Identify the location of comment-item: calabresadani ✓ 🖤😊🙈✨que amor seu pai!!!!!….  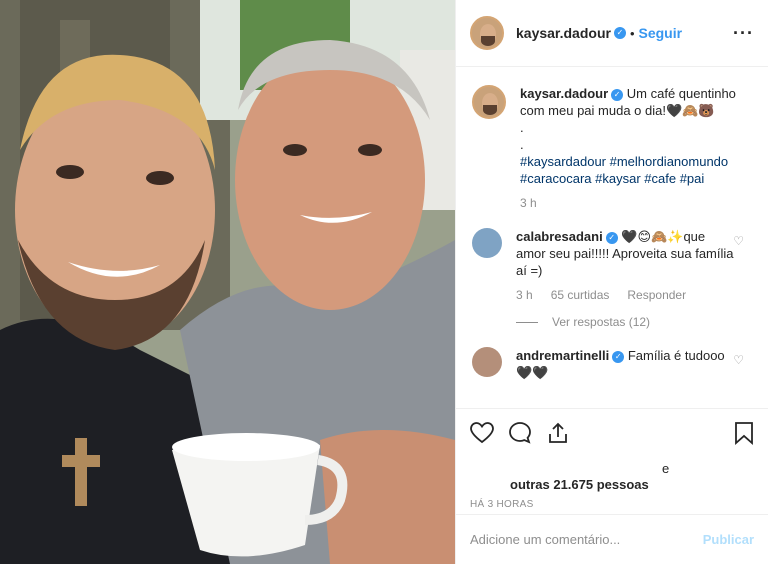
(612, 279).